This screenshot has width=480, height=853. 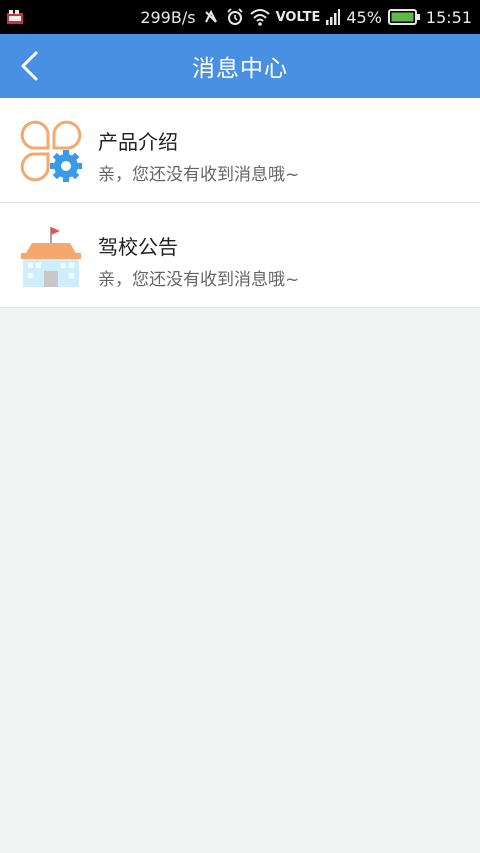 What do you see at coordinates (259, 17) in the screenshot?
I see `wifi-icon` at bounding box center [259, 17].